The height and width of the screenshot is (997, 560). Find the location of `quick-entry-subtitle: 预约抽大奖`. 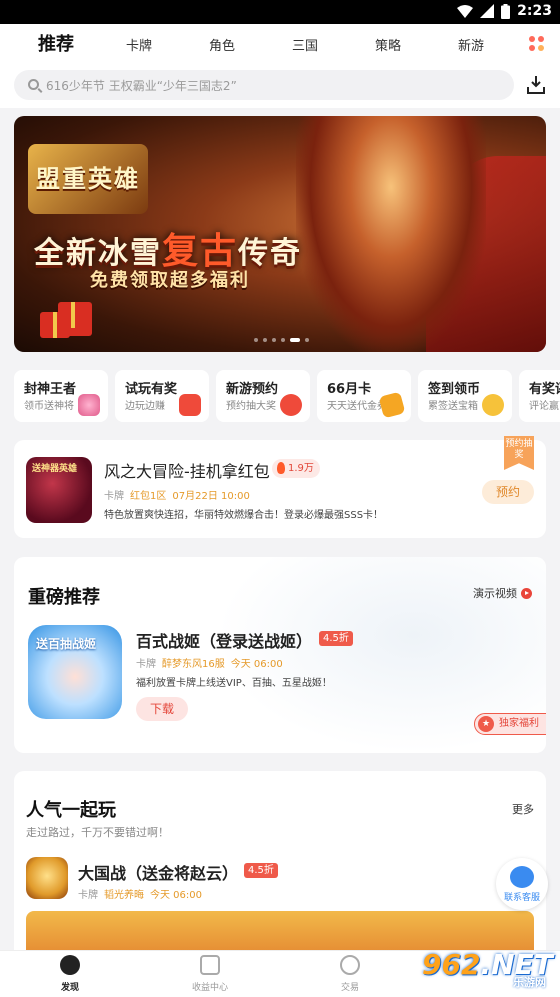

quick-entry-subtitle: 预约抽大奖 is located at coordinates (251, 406).